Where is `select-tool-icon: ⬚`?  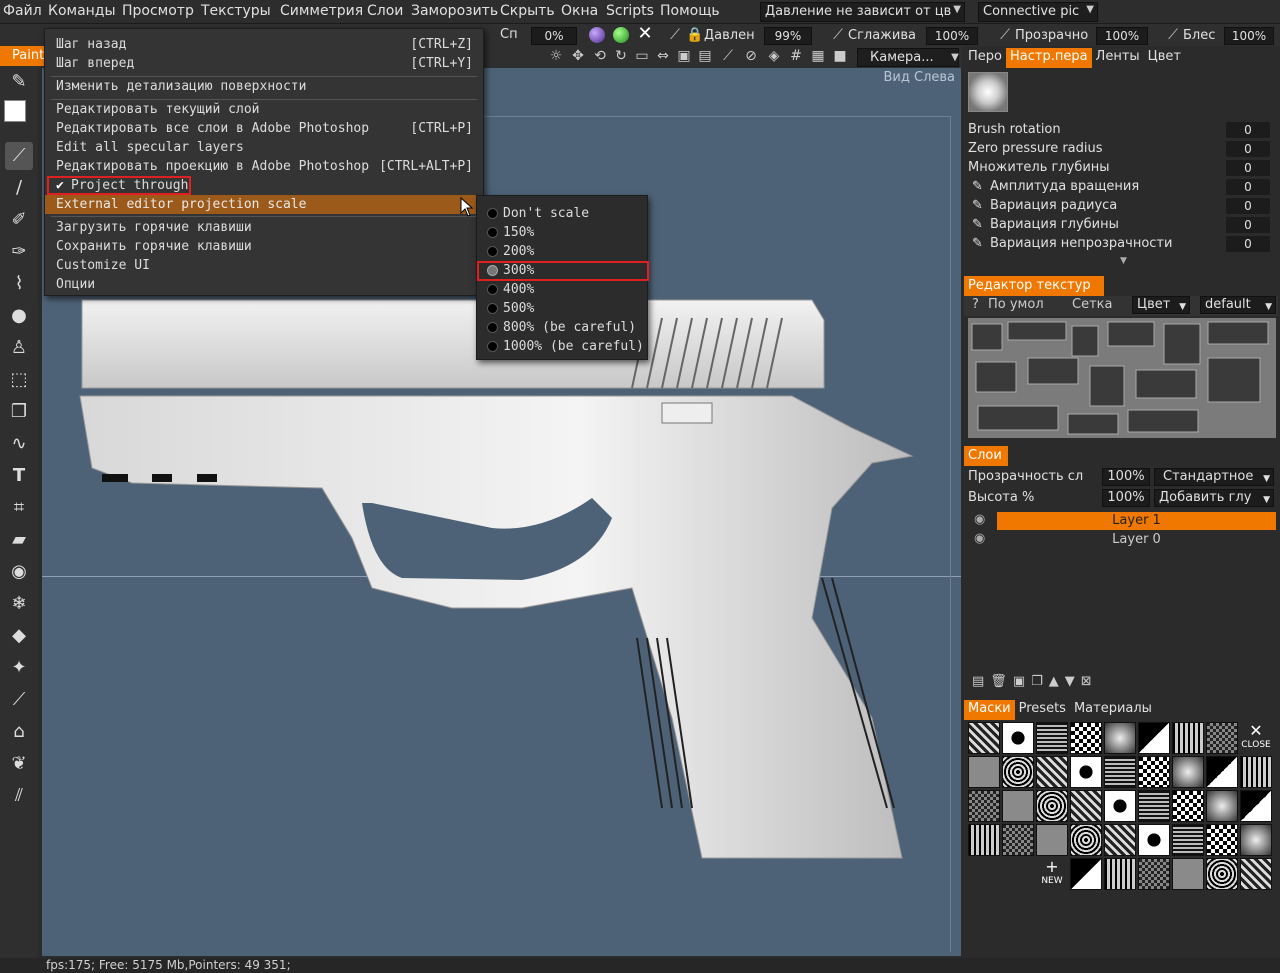
select-tool-icon: ⬚ is located at coordinates (19, 380).